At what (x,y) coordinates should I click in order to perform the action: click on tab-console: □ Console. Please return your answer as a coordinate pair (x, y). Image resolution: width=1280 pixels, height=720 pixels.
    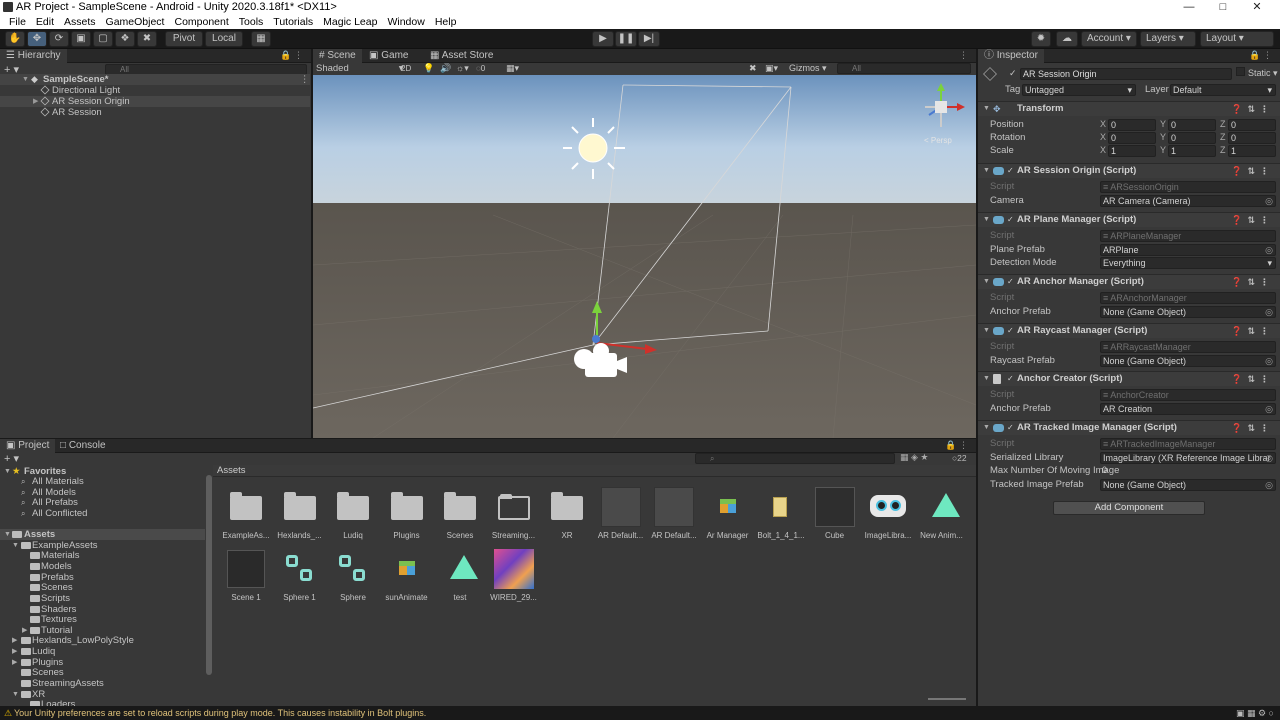
    Looking at the image, I should click on (83, 446).